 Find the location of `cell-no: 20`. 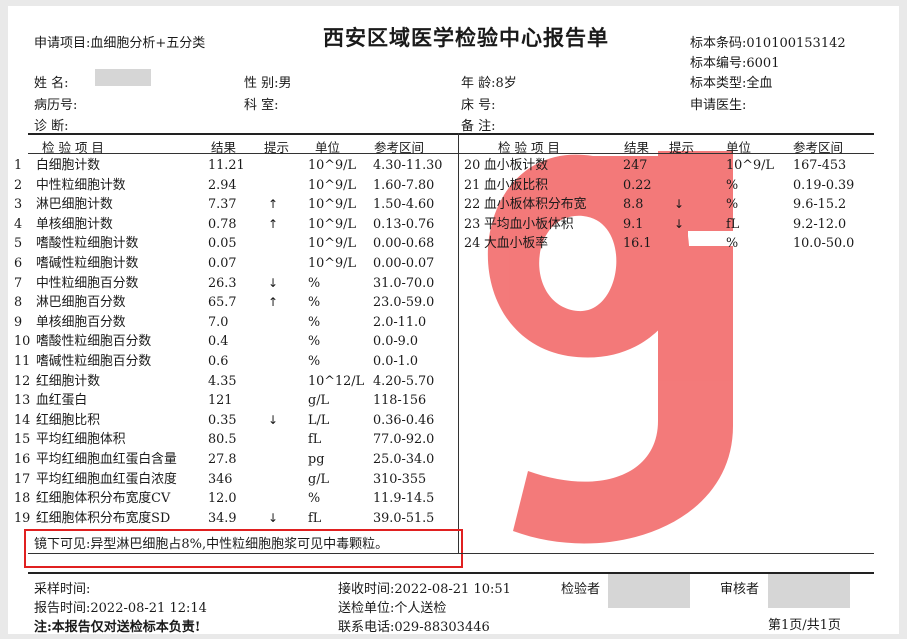

cell-no: 20 is located at coordinates (472, 165).